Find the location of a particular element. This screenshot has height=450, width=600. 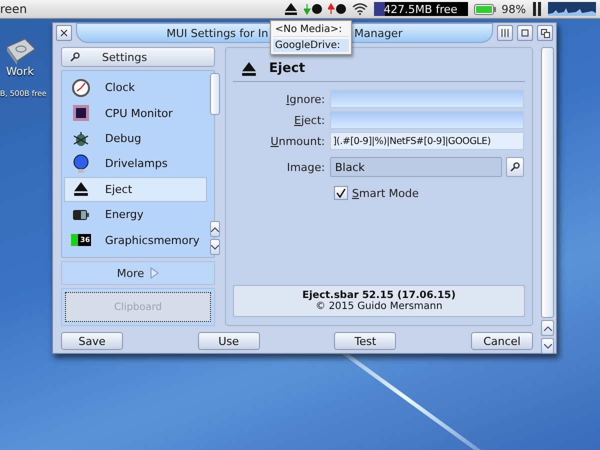

action-button: Save is located at coordinates (92, 341).